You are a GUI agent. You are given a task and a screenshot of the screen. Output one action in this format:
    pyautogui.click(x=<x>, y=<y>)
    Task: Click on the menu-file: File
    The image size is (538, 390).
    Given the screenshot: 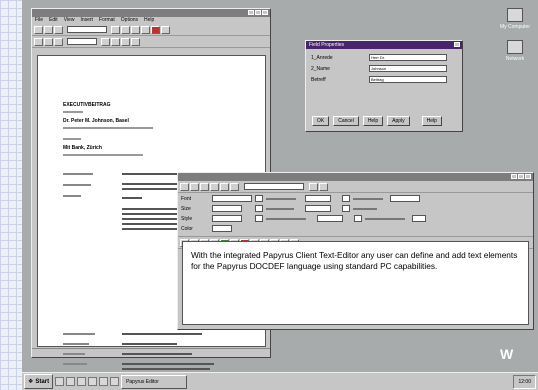 What is the action you would take?
    pyautogui.click(x=39, y=20)
    